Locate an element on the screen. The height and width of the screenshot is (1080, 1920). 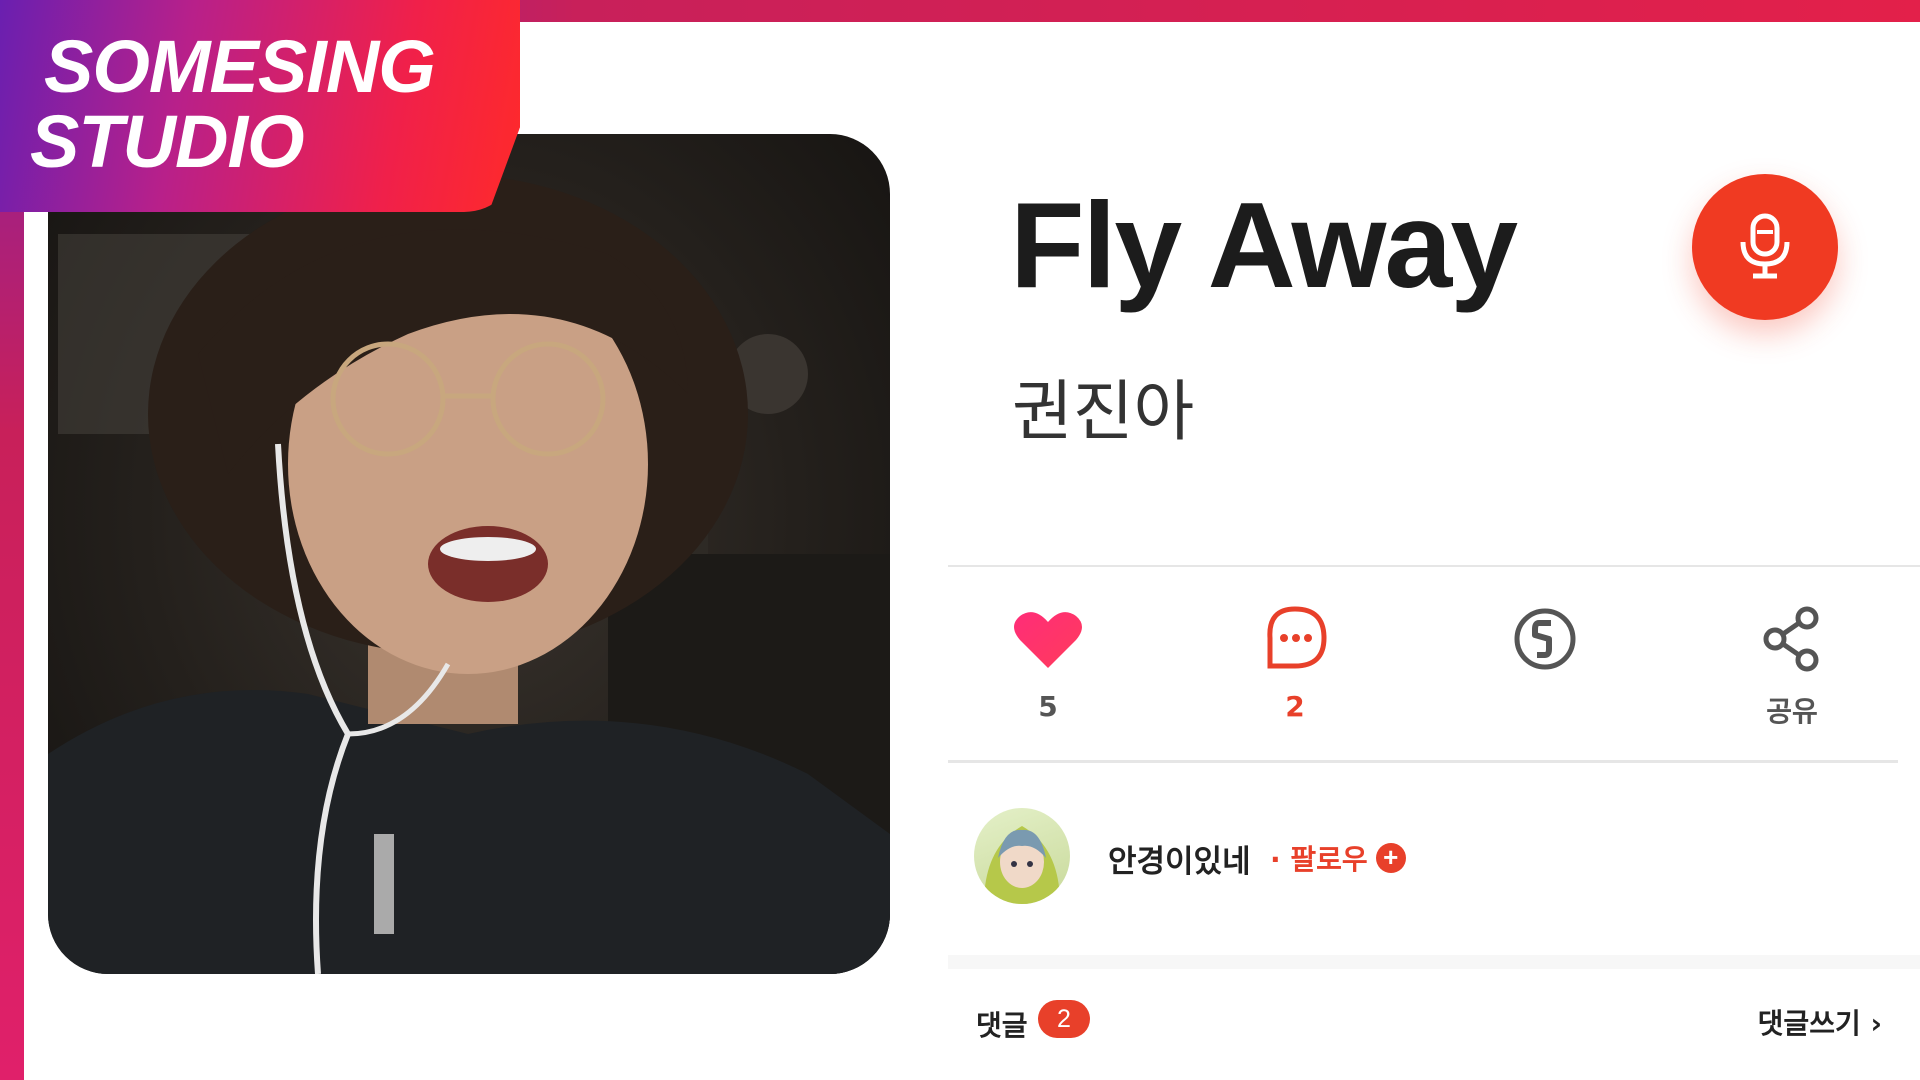
share-button: 공유 is located at coordinates (1792, 665).